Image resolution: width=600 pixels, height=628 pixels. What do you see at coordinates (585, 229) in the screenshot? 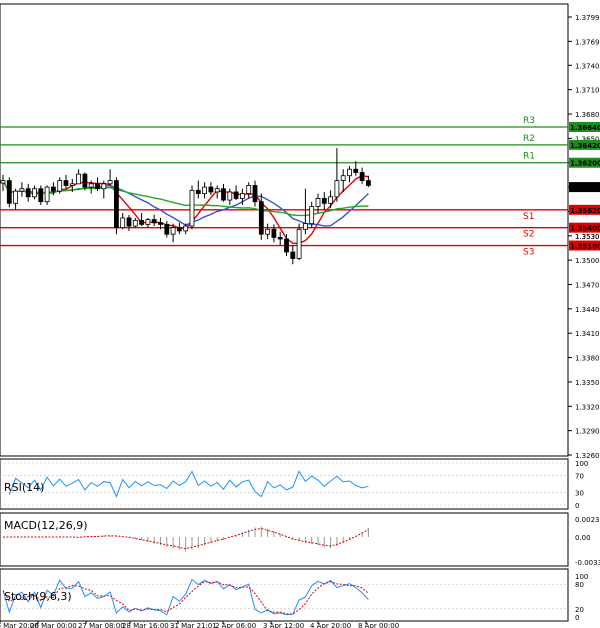
I see `pivot-price-label: 1.35400` at bounding box center [585, 229].